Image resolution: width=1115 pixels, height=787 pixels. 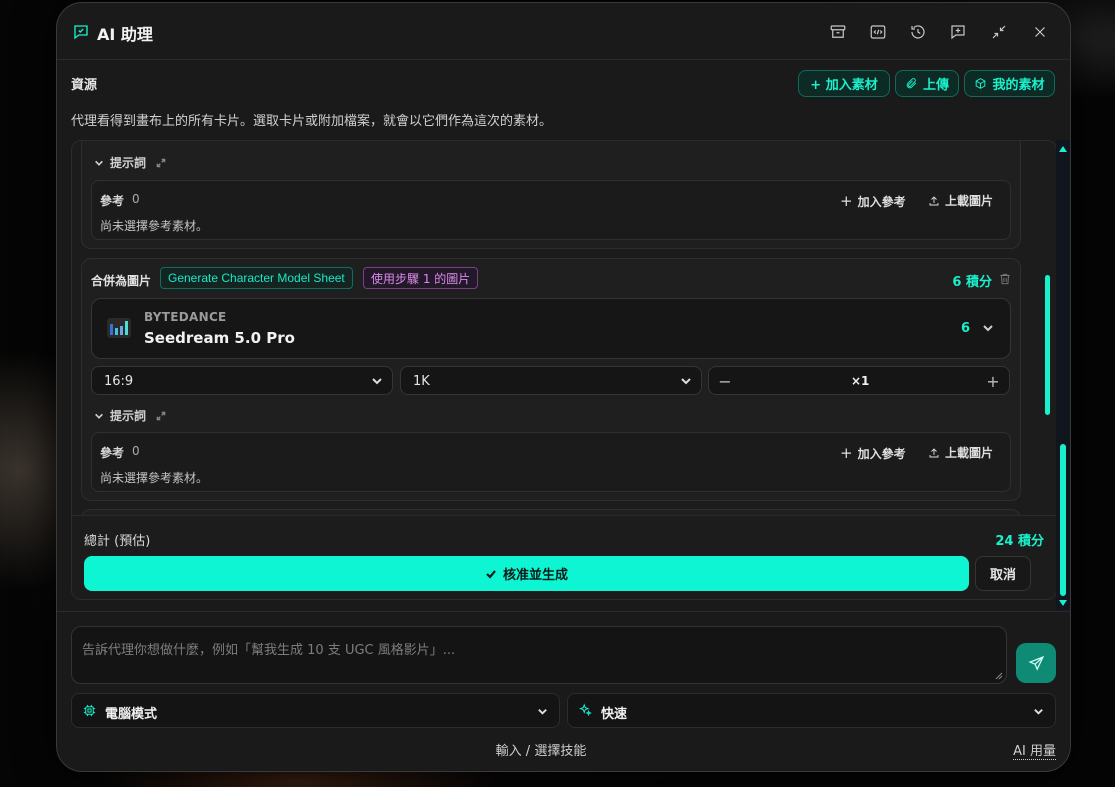 I want to click on source-tag: 使用步驟 1 的圖片, so click(x=421, y=278).